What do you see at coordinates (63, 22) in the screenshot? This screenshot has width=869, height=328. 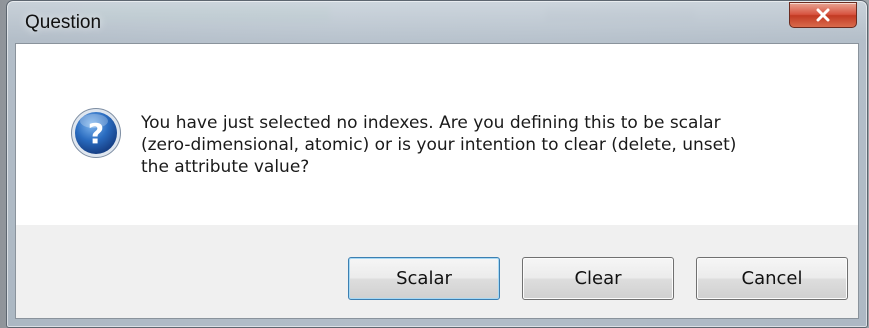 I see `dialog-title: Question` at bounding box center [63, 22].